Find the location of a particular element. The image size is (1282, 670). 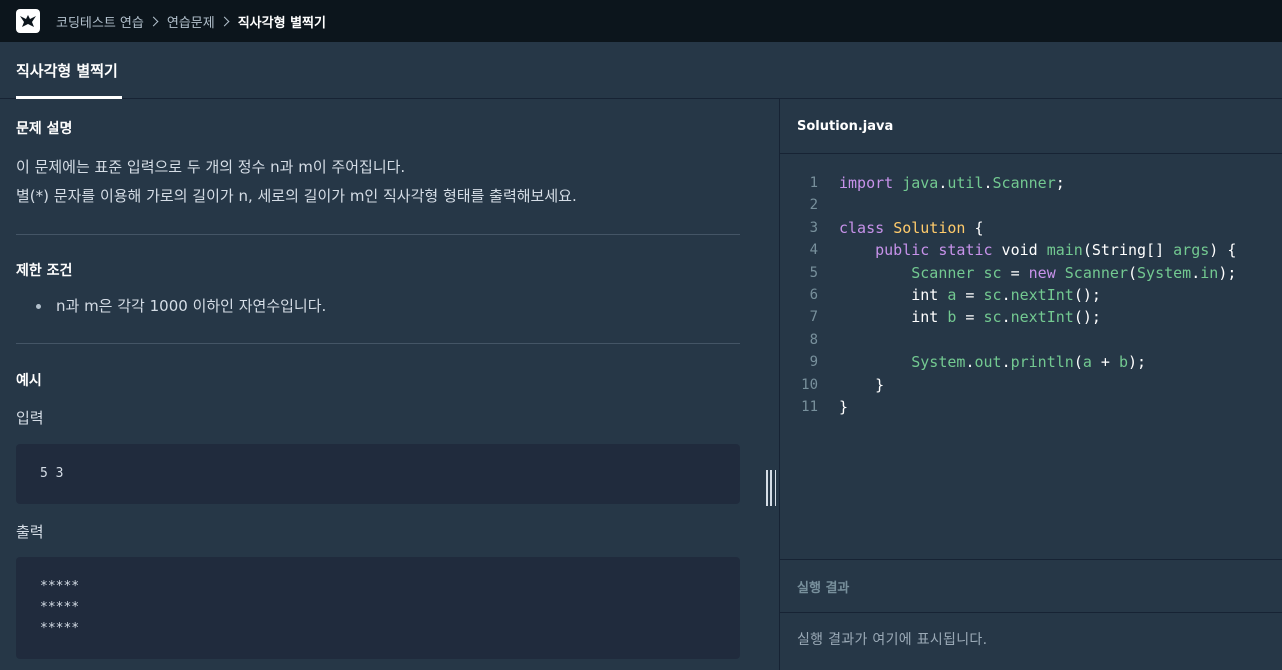

constraint-item: n과 m은 각각 1000 이하인 자연수입니다. is located at coordinates (191, 306).